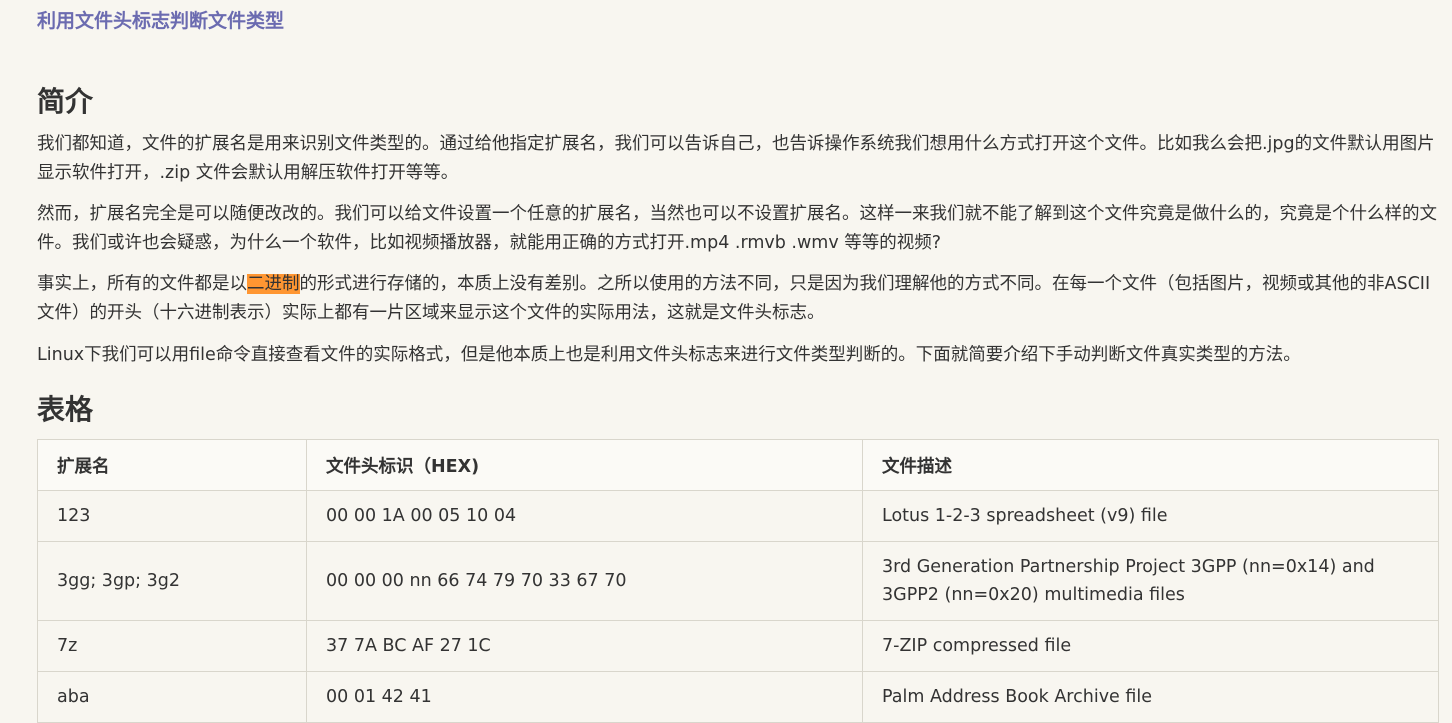 Image resolution: width=1452 pixels, height=723 pixels. What do you see at coordinates (172, 465) in the screenshot?
I see `column-header-extension: 扩展名` at bounding box center [172, 465].